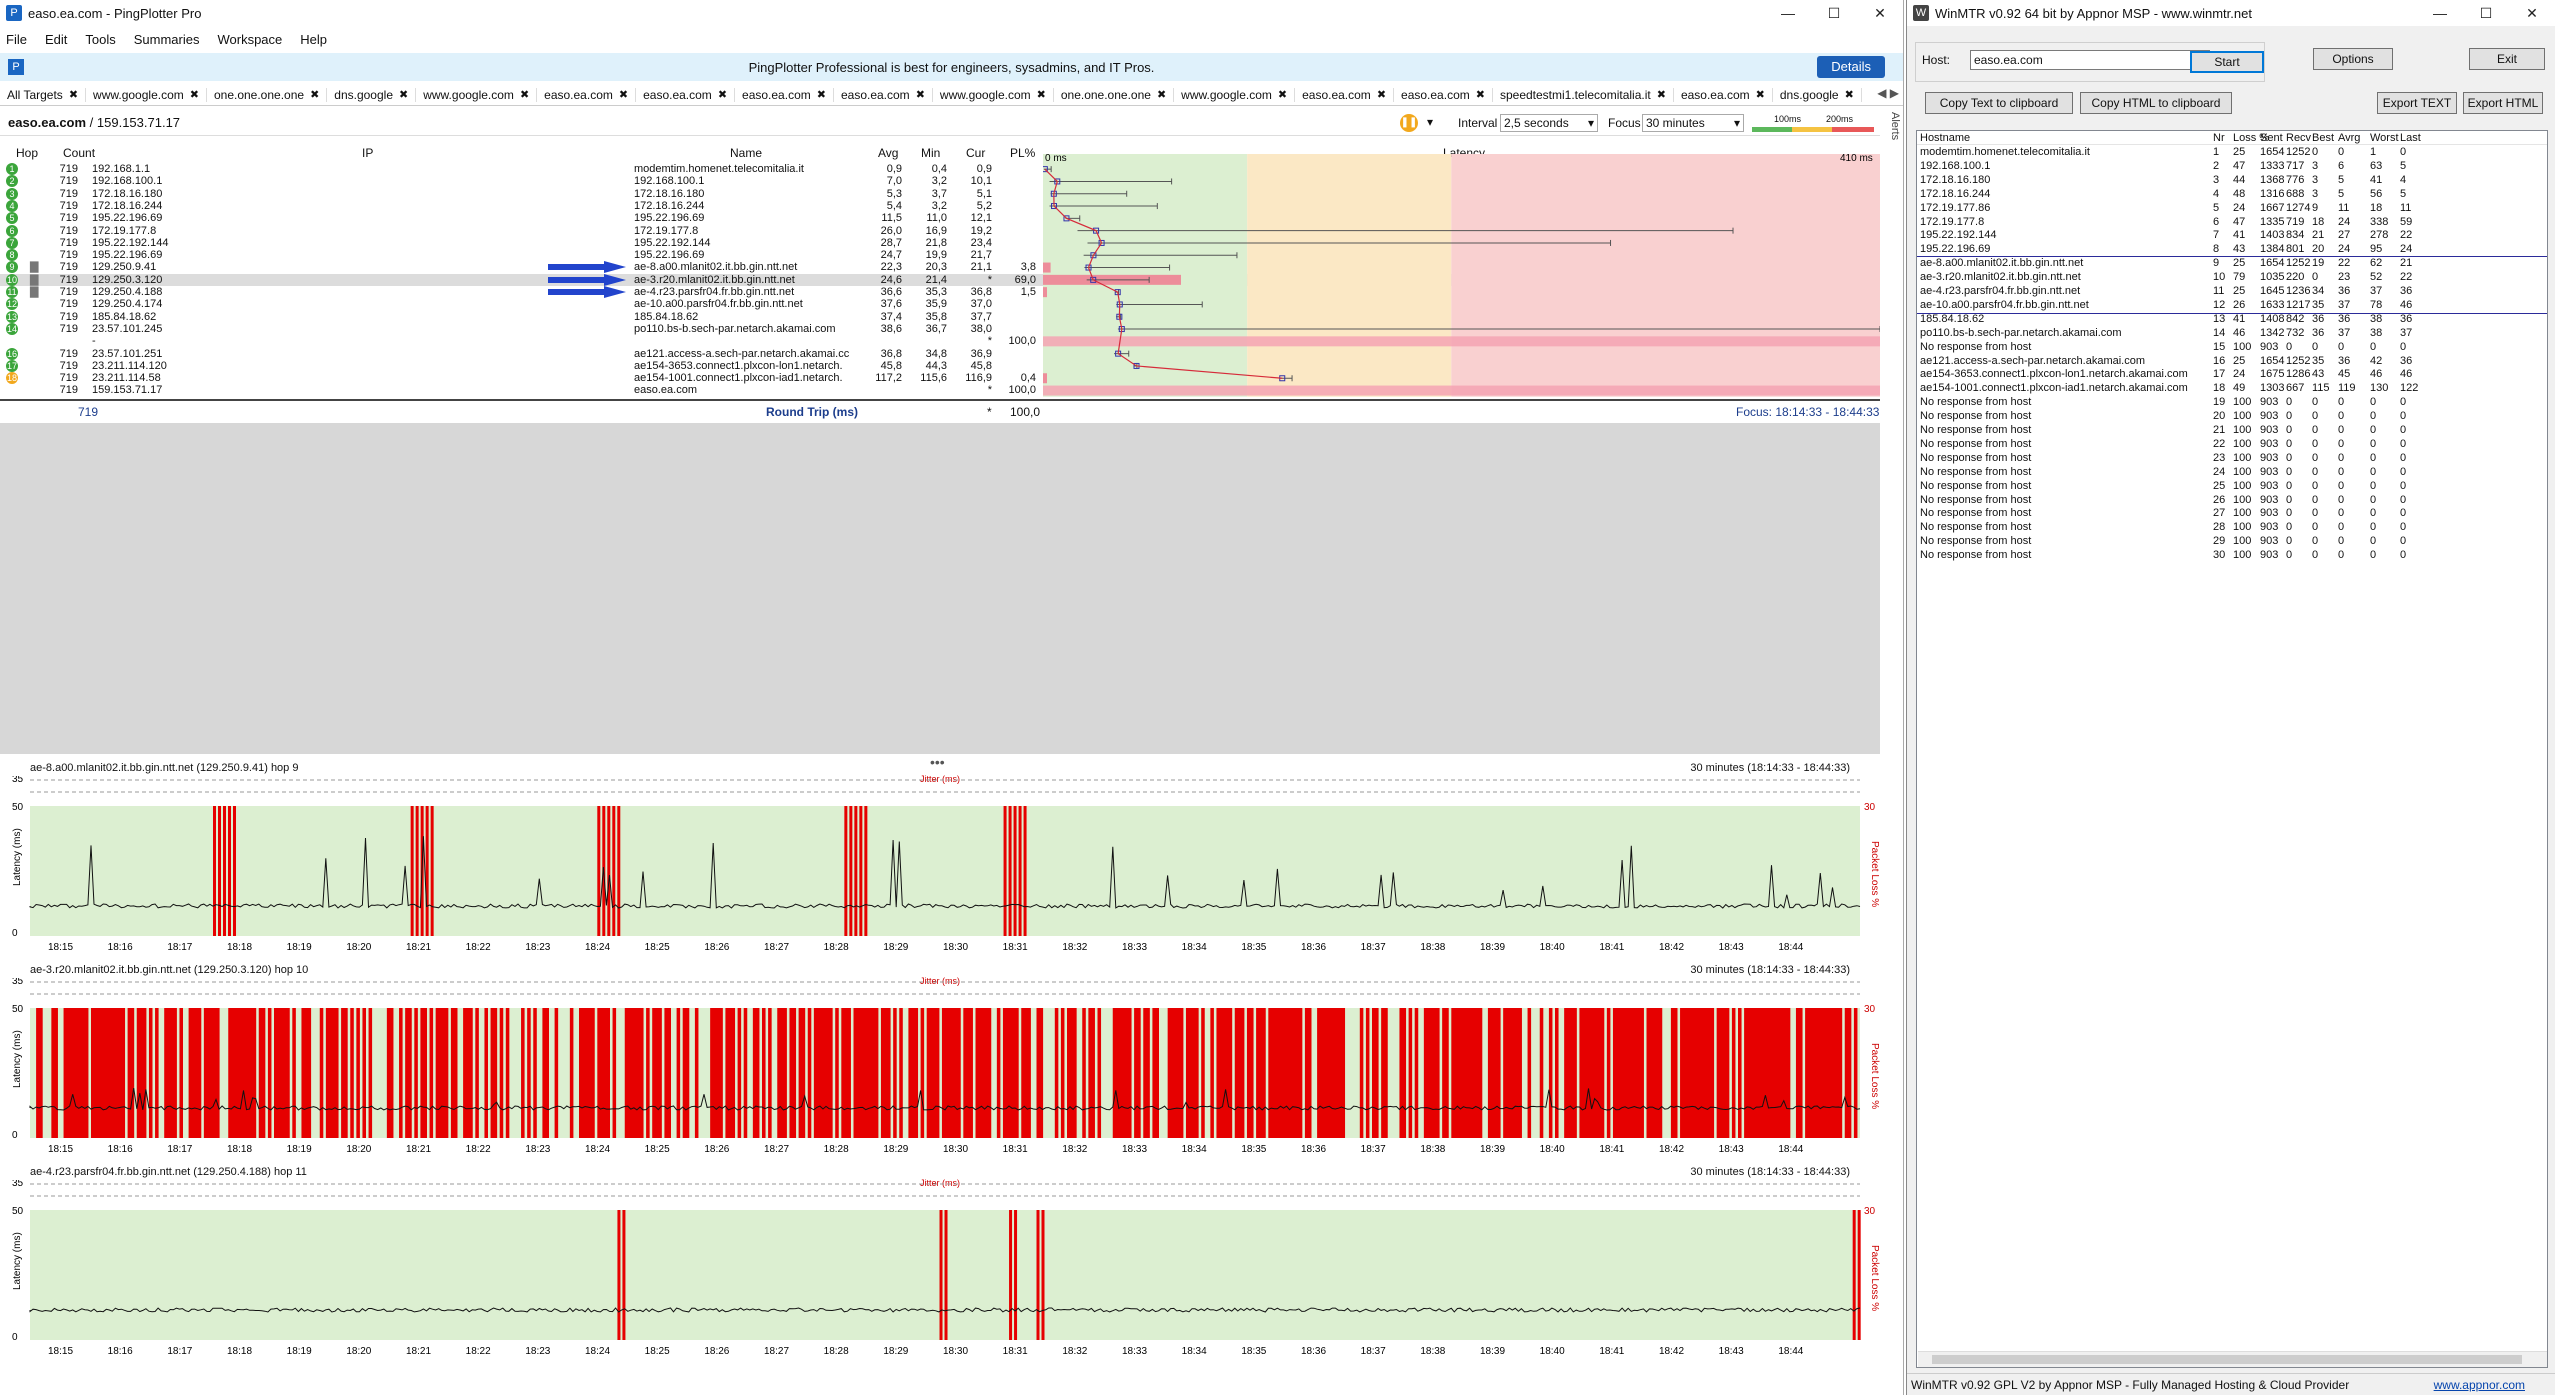 This screenshot has width=2555, height=1395. What do you see at coordinates (2298, 138) in the screenshot?
I see `mtr-col-recv: Recv` at bounding box center [2298, 138].